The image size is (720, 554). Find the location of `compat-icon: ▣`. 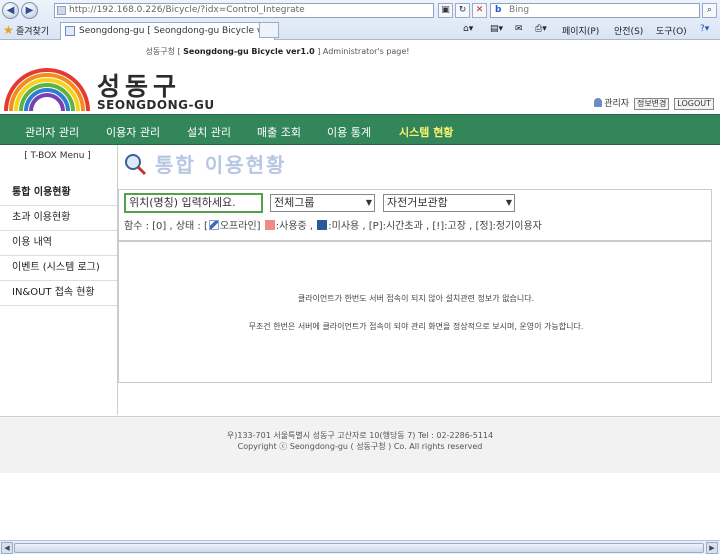

compat-icon: ▣ is located at coordinates (445, 10).